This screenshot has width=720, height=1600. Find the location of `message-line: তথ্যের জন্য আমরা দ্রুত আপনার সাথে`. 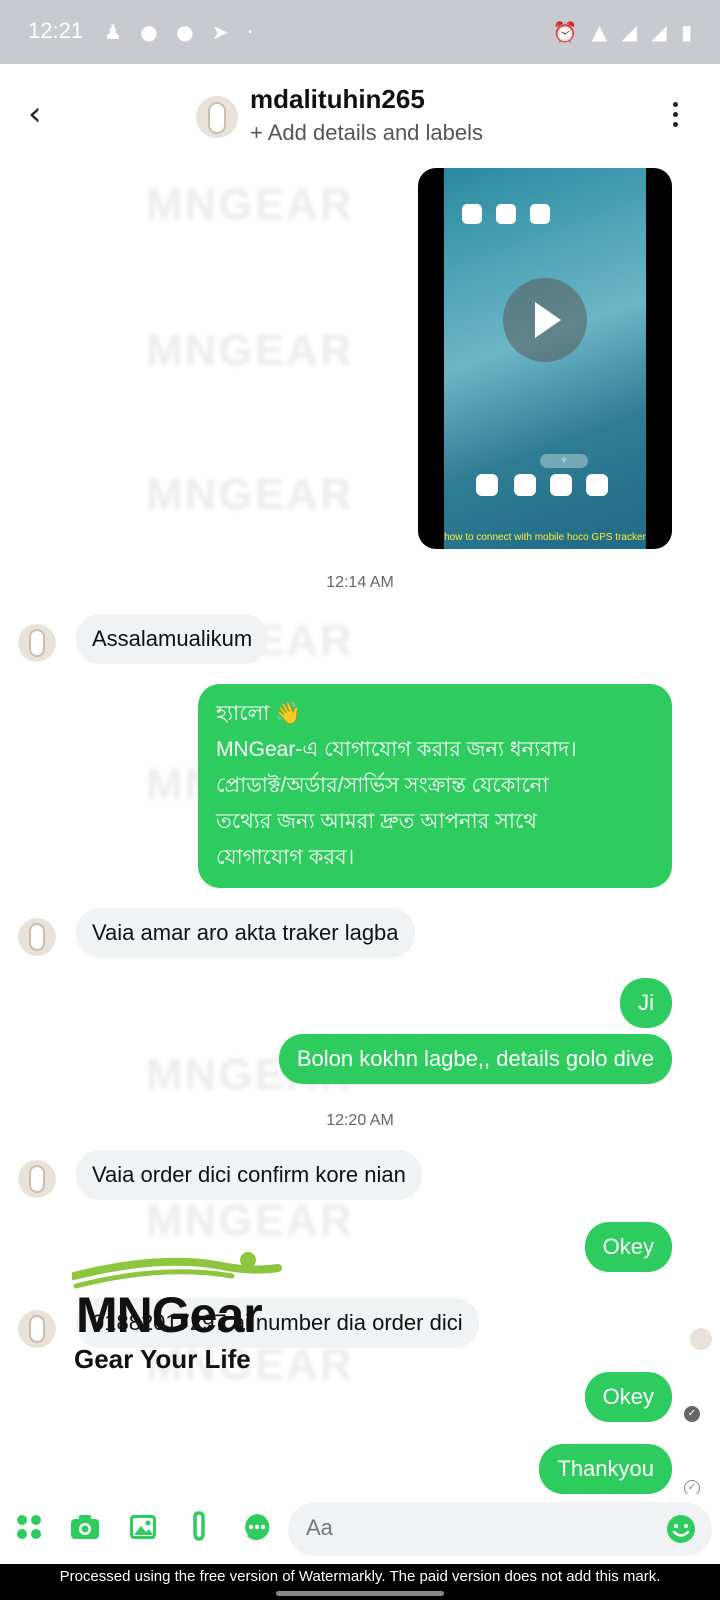

message-line: তথ্যের জন্য আমরা দ্রুত আপনার সাথে is located at coordinates (376, 821).